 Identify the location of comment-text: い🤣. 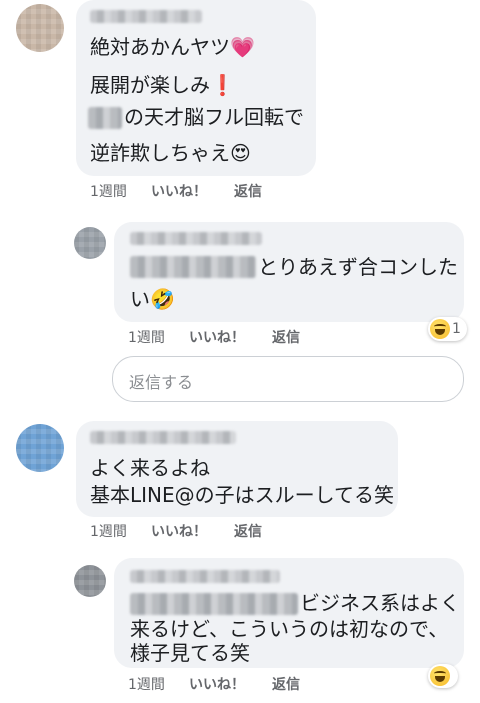
(152, 299).